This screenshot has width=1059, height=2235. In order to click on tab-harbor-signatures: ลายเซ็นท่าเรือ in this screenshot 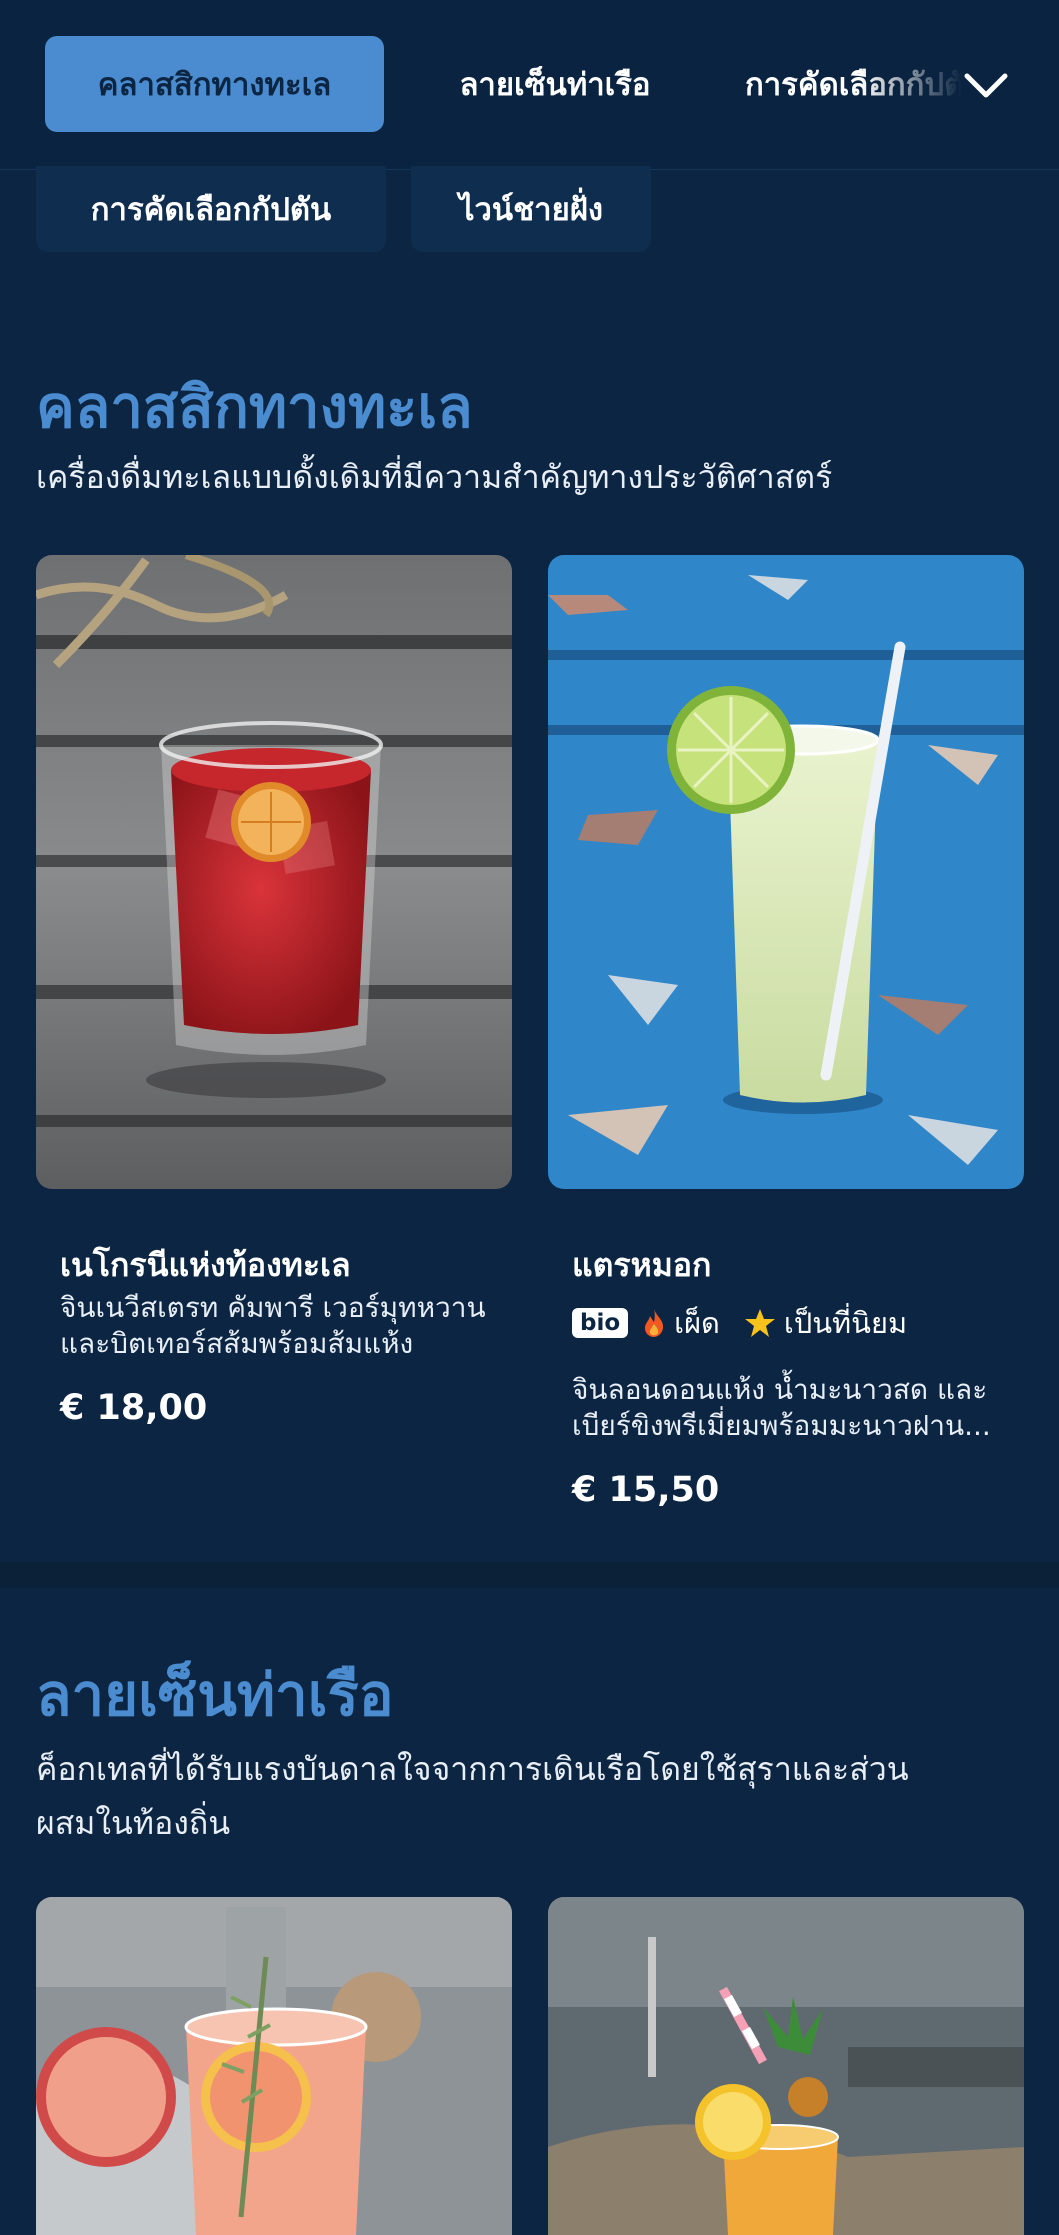, I will do `click(555, 84)`.